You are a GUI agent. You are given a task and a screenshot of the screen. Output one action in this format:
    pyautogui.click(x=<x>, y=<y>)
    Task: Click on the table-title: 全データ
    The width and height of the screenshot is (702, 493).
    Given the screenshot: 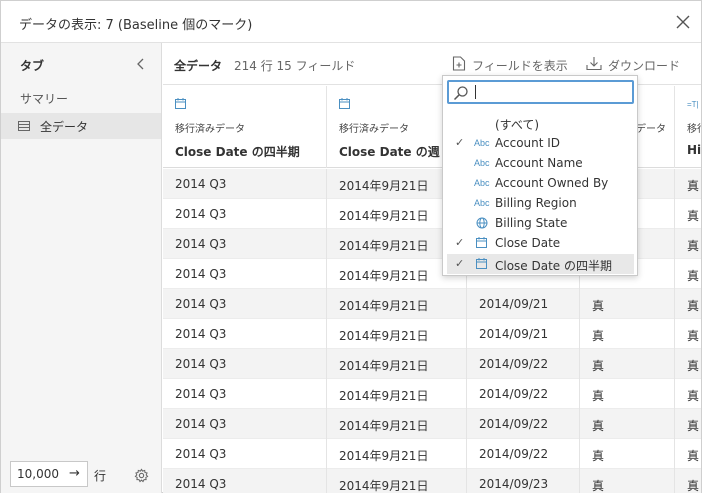 What is the action you would take?
    pyautogui.click(x=198, y=66)
    